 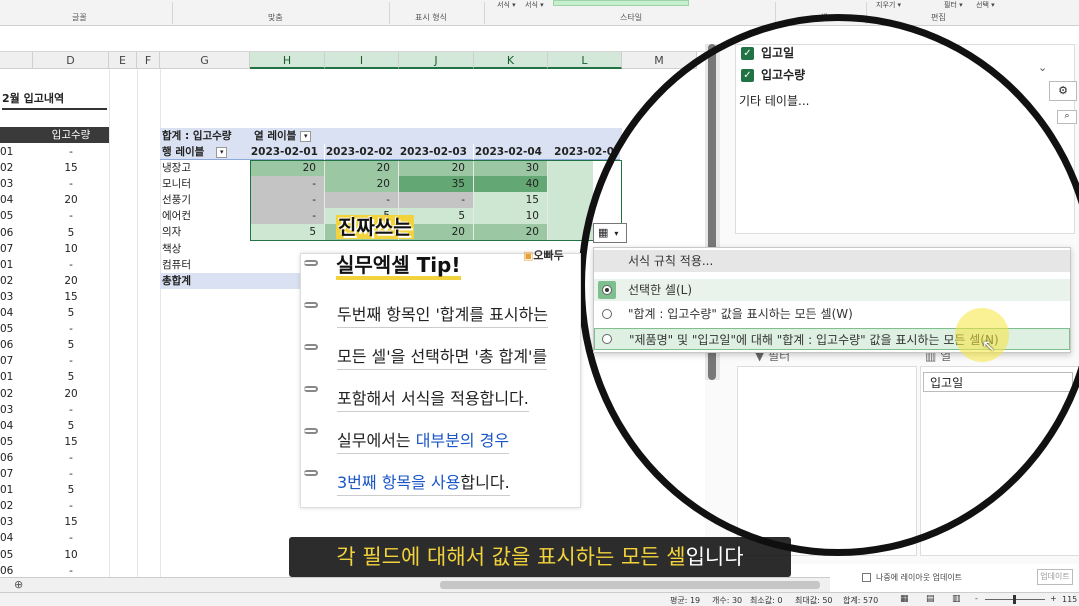 I want to click on pivot-date-header: 2023-02-03, so click(x=436, y=152).